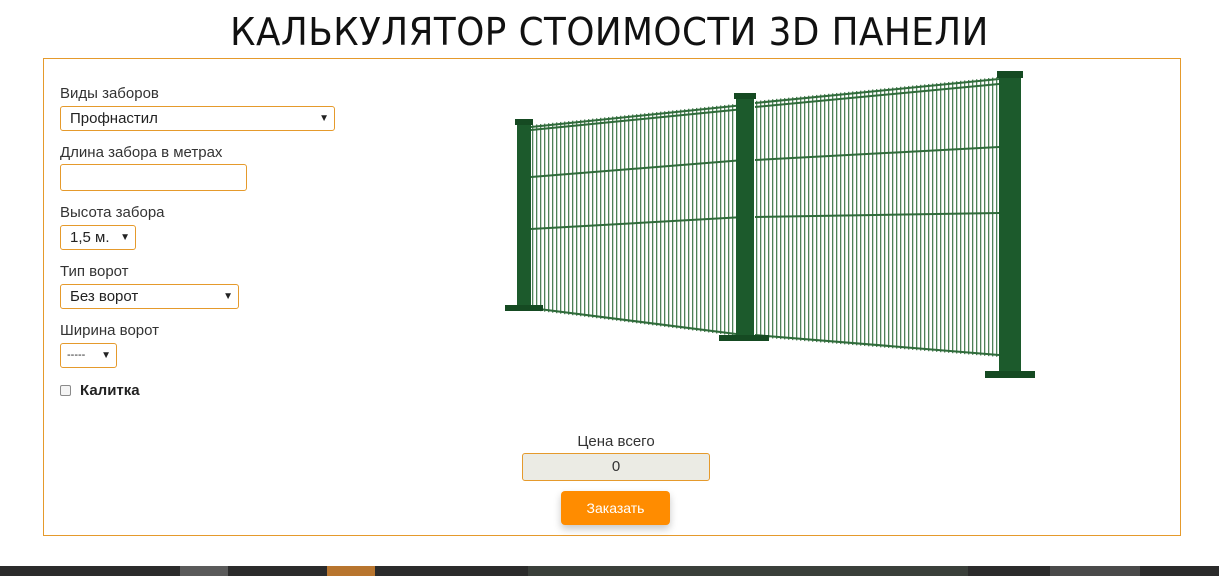 The width and height of the screenshot is (1219, 576). I want to click on fence-height-value: 1,5 м., so click(90, 237).